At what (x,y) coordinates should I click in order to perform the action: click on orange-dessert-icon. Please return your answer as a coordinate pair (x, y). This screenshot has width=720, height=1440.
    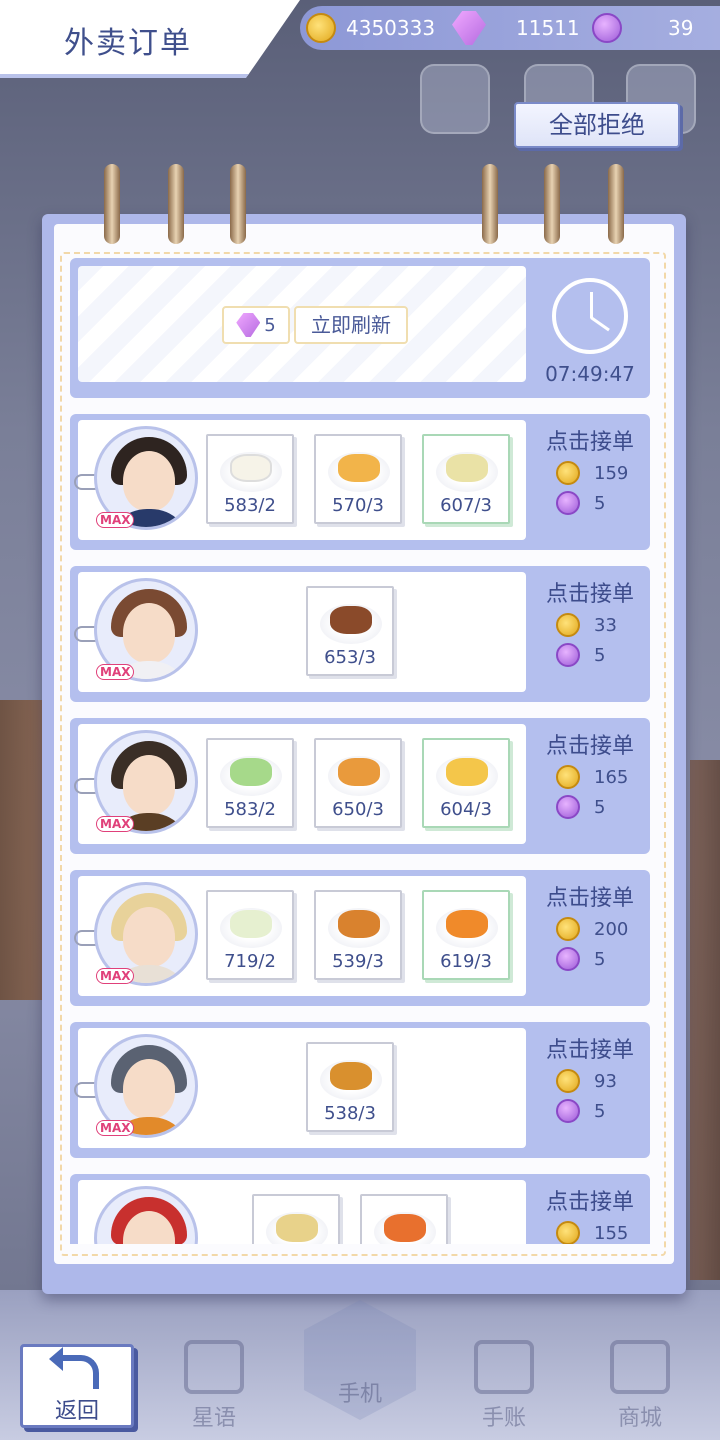
    Looking at the image, I should click on (467, 924).